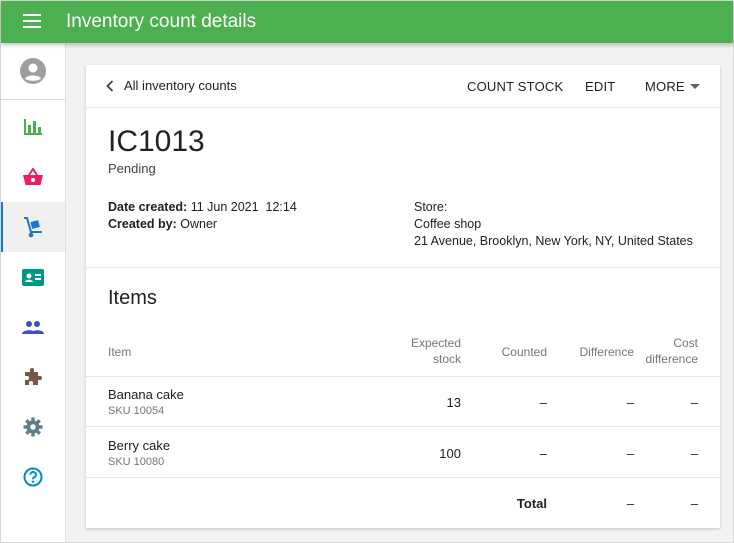 The image size is (734, 543). Describe the element at coordinates (662, 351) in the screenshot. I see `column-header-cost-difference: Cost difference` at that location.